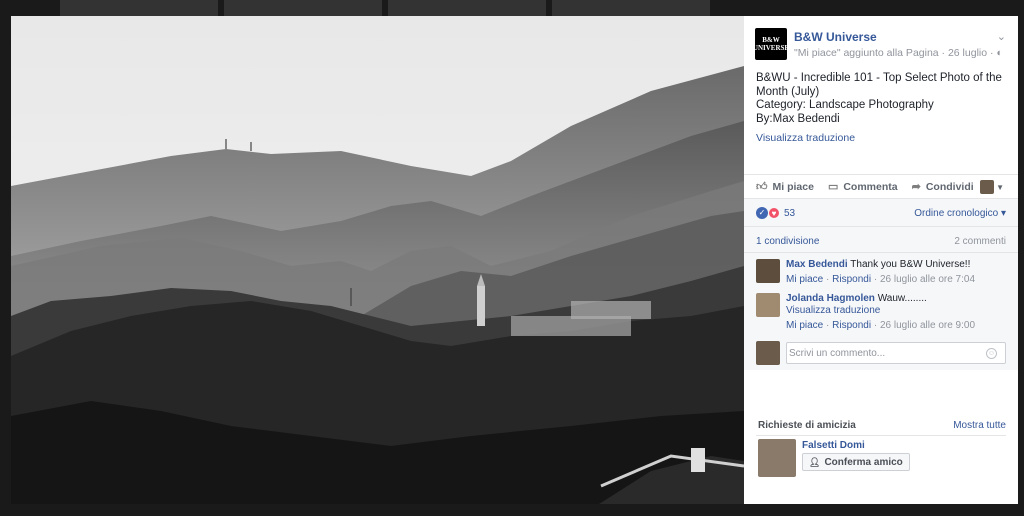  I want to click on comment-text: Thank you B&W Universe!!, so click(910, 264).